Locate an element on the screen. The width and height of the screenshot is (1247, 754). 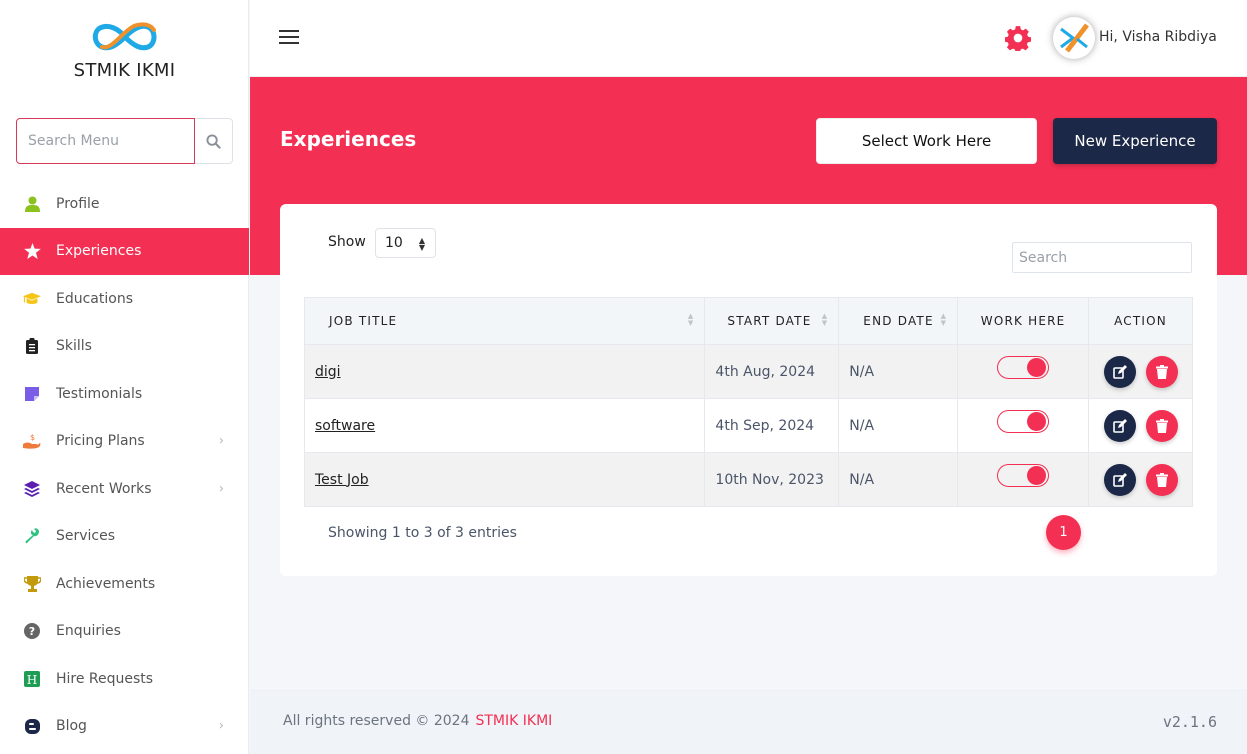
column-header-start-date: START DATE ▲ ▼ is located at coordinates (772, 321).